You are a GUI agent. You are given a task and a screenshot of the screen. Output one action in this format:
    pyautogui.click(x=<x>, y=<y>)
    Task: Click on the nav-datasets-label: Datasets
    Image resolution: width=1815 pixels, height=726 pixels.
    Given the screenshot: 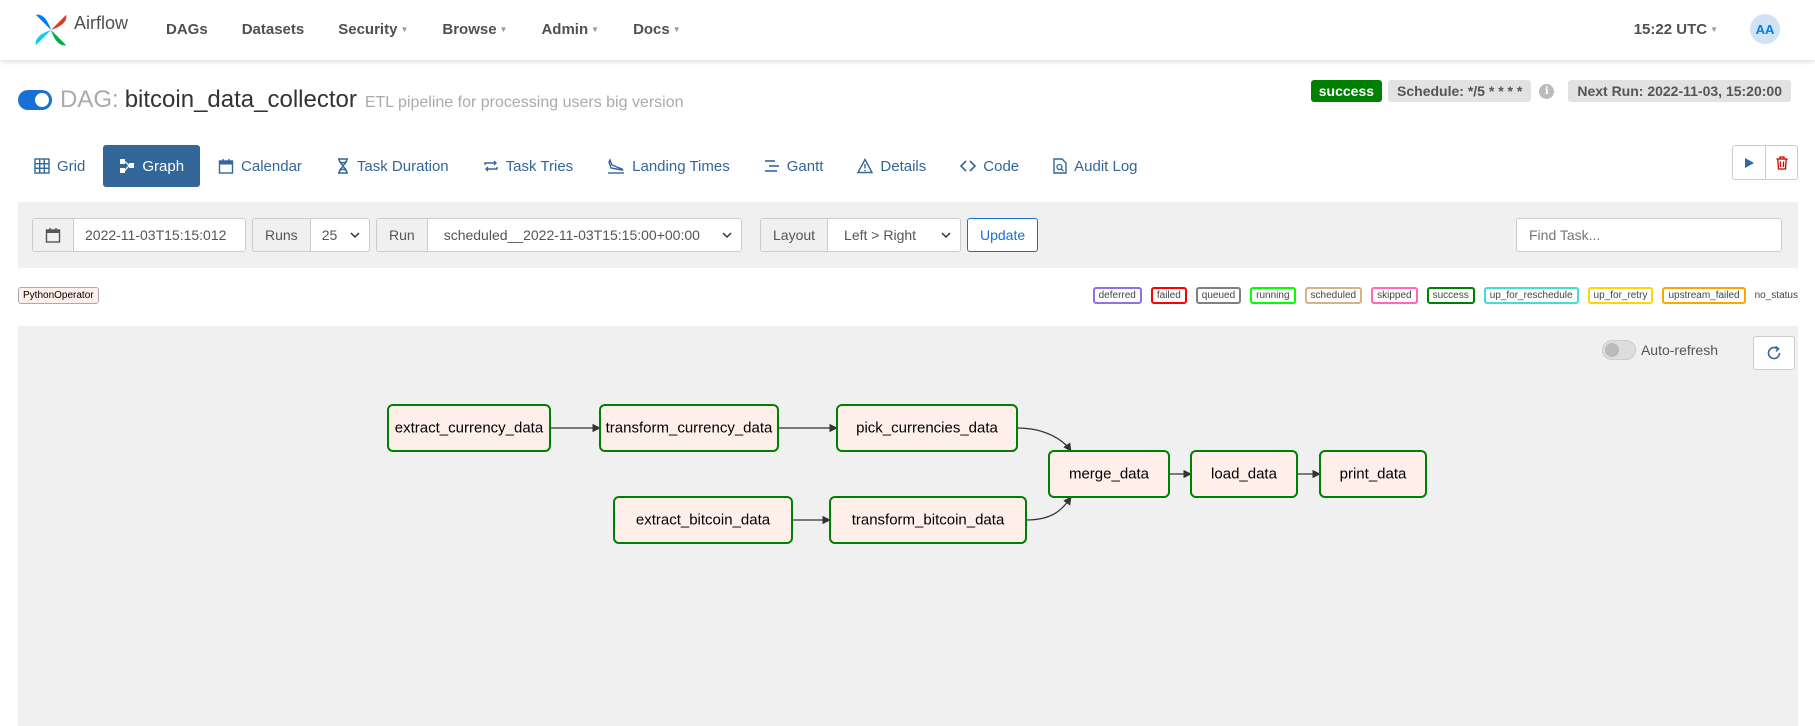 What is the action you would take?
    pyautogui.click(x=273, y=29)
    